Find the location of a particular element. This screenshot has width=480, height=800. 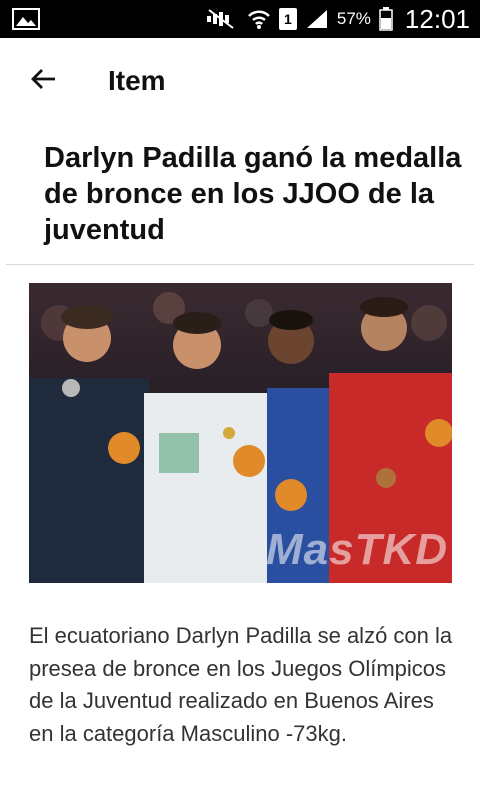

signal-icon is located at coordinates (317, 19).